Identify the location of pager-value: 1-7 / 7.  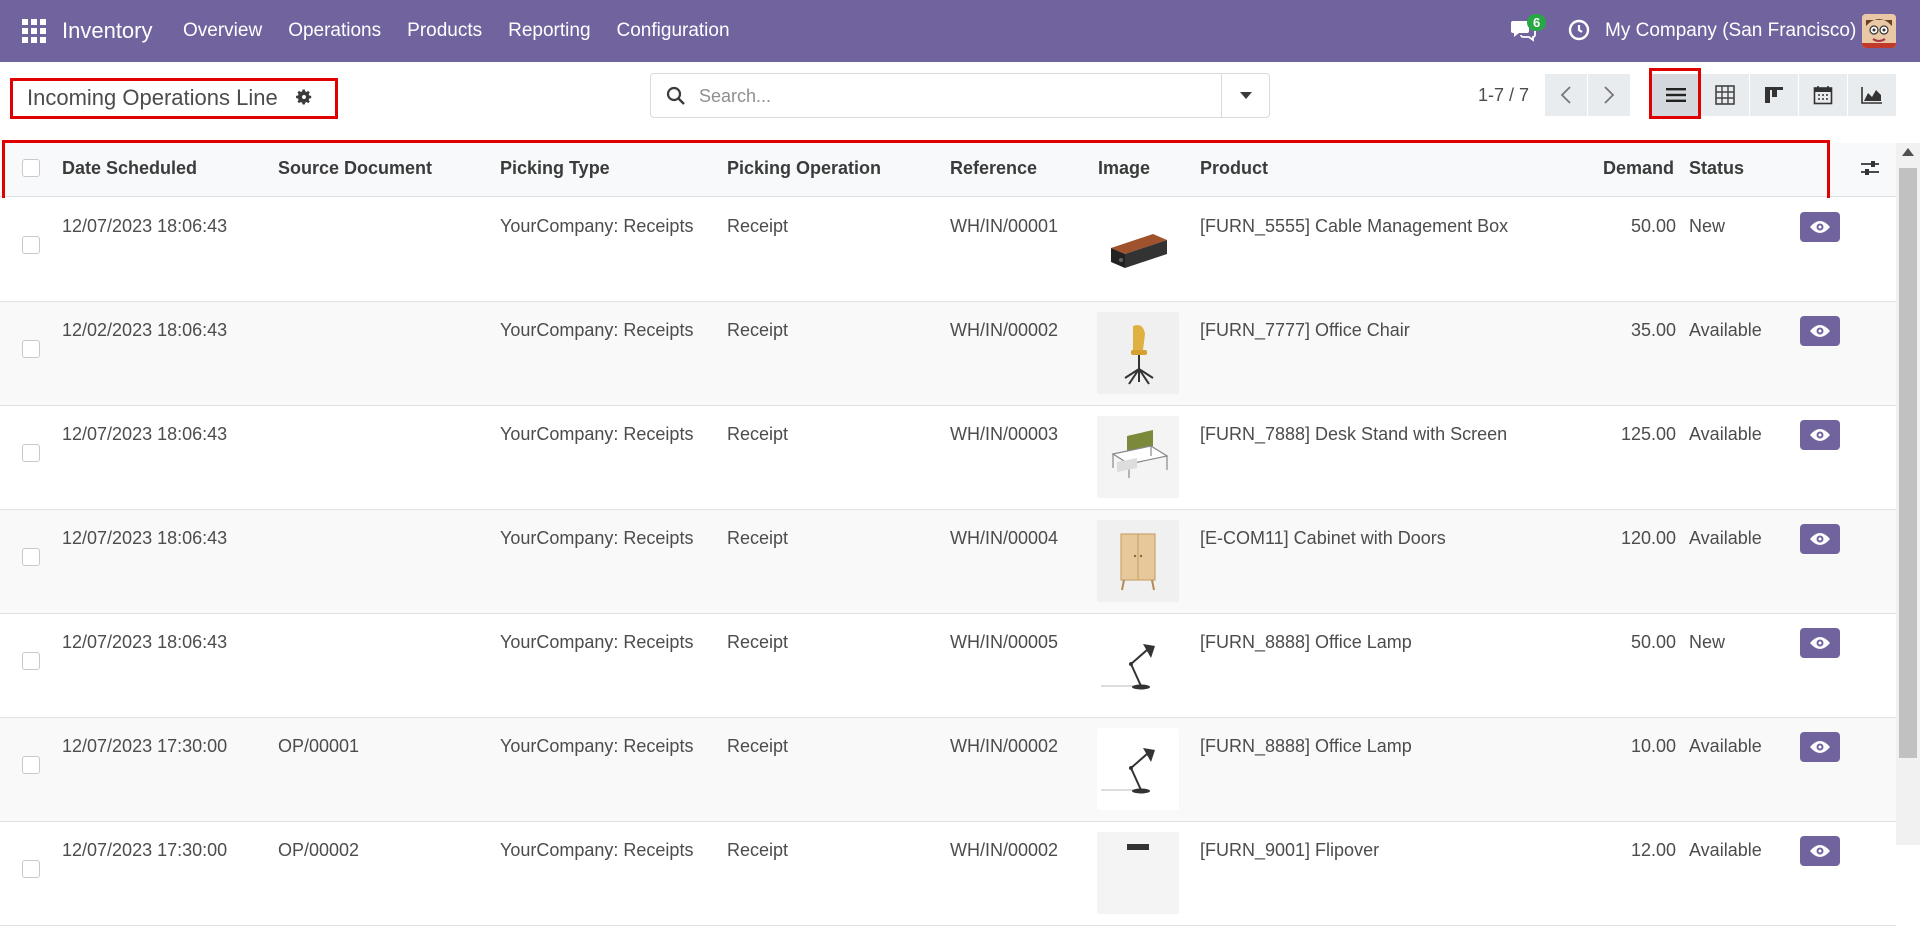
(1503, 95).